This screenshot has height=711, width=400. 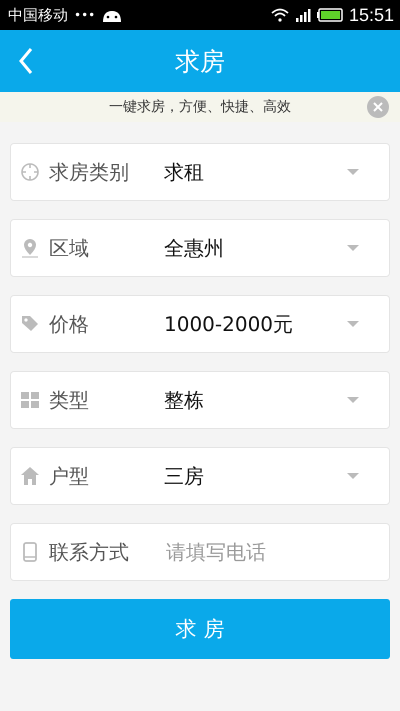 I want to click on dropdown-field: 价格 1000-2000元, so click(x=200, y=324).